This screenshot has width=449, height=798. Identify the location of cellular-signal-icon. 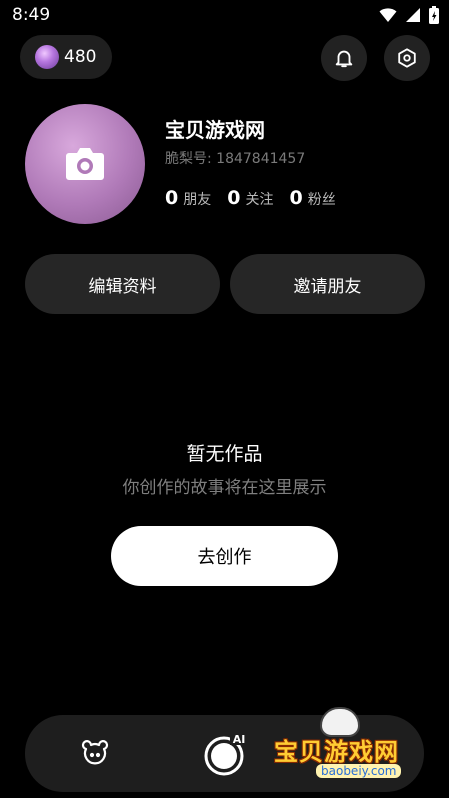
(413, 15).